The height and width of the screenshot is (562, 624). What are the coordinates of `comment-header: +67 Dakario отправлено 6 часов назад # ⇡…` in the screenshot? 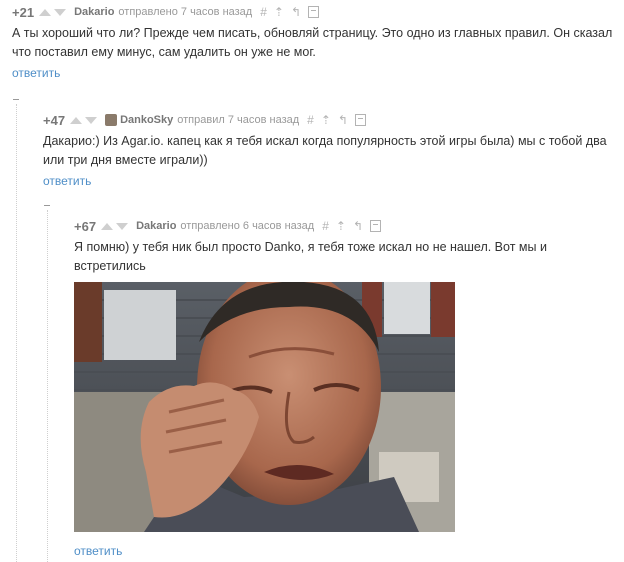 It's located at (345, 226).